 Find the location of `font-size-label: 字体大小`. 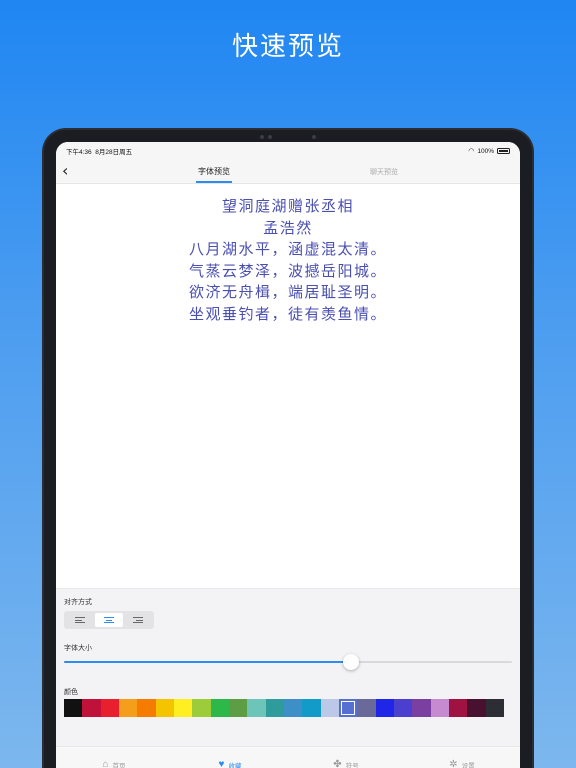

font-size-label: 字体大小 is located at coordinates (78, 648).